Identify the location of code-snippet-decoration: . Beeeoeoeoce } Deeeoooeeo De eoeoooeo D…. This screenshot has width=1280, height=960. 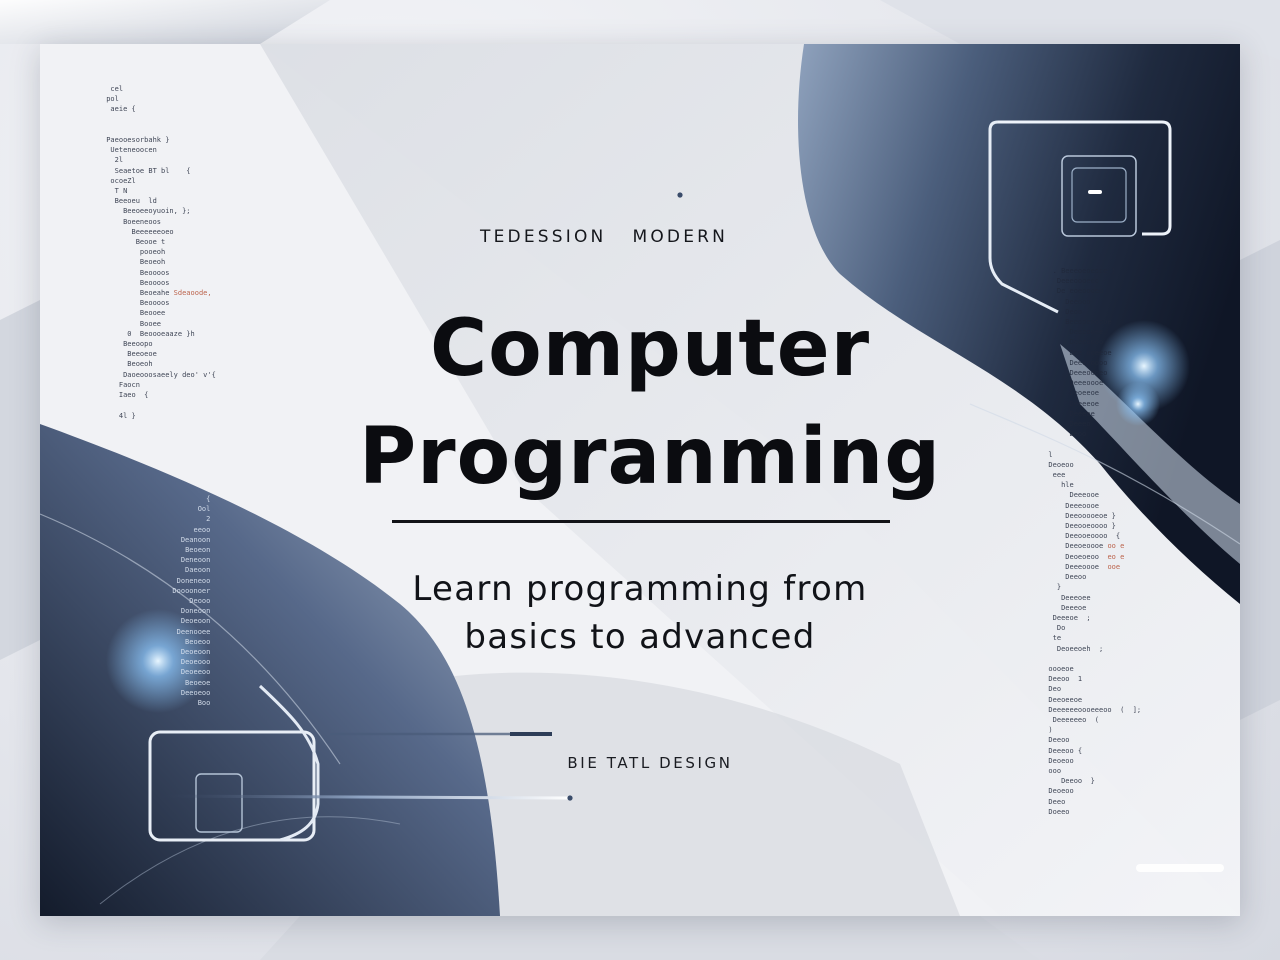
(1095, 541).